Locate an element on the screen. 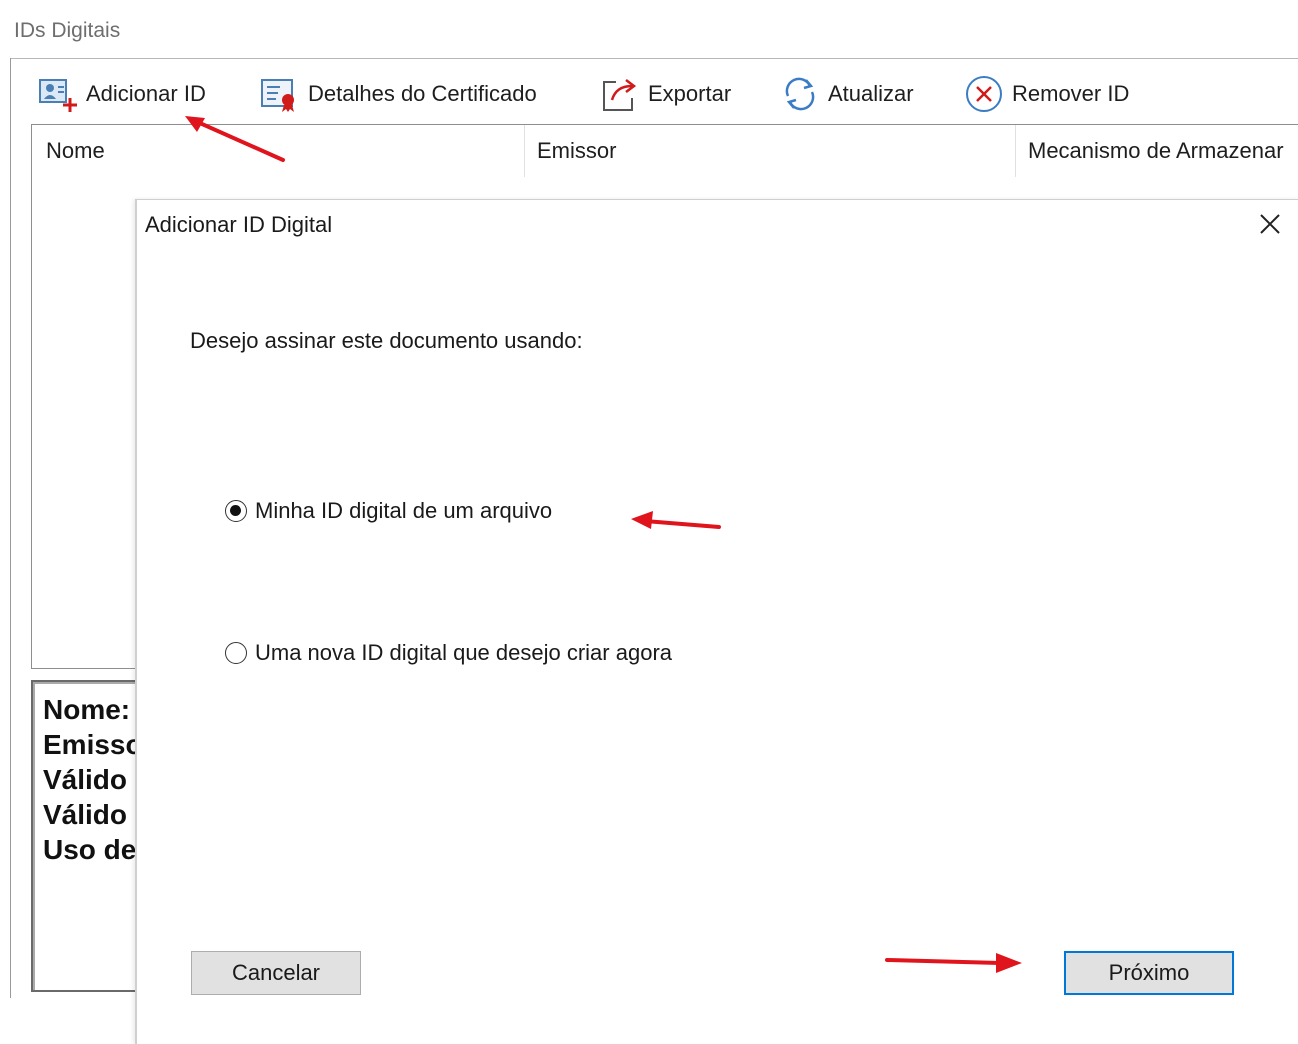 Image resolution: width=1298 pixels, height=1044 pixels. column-header-issuer: Emissor is located at coordinates (772, 151).